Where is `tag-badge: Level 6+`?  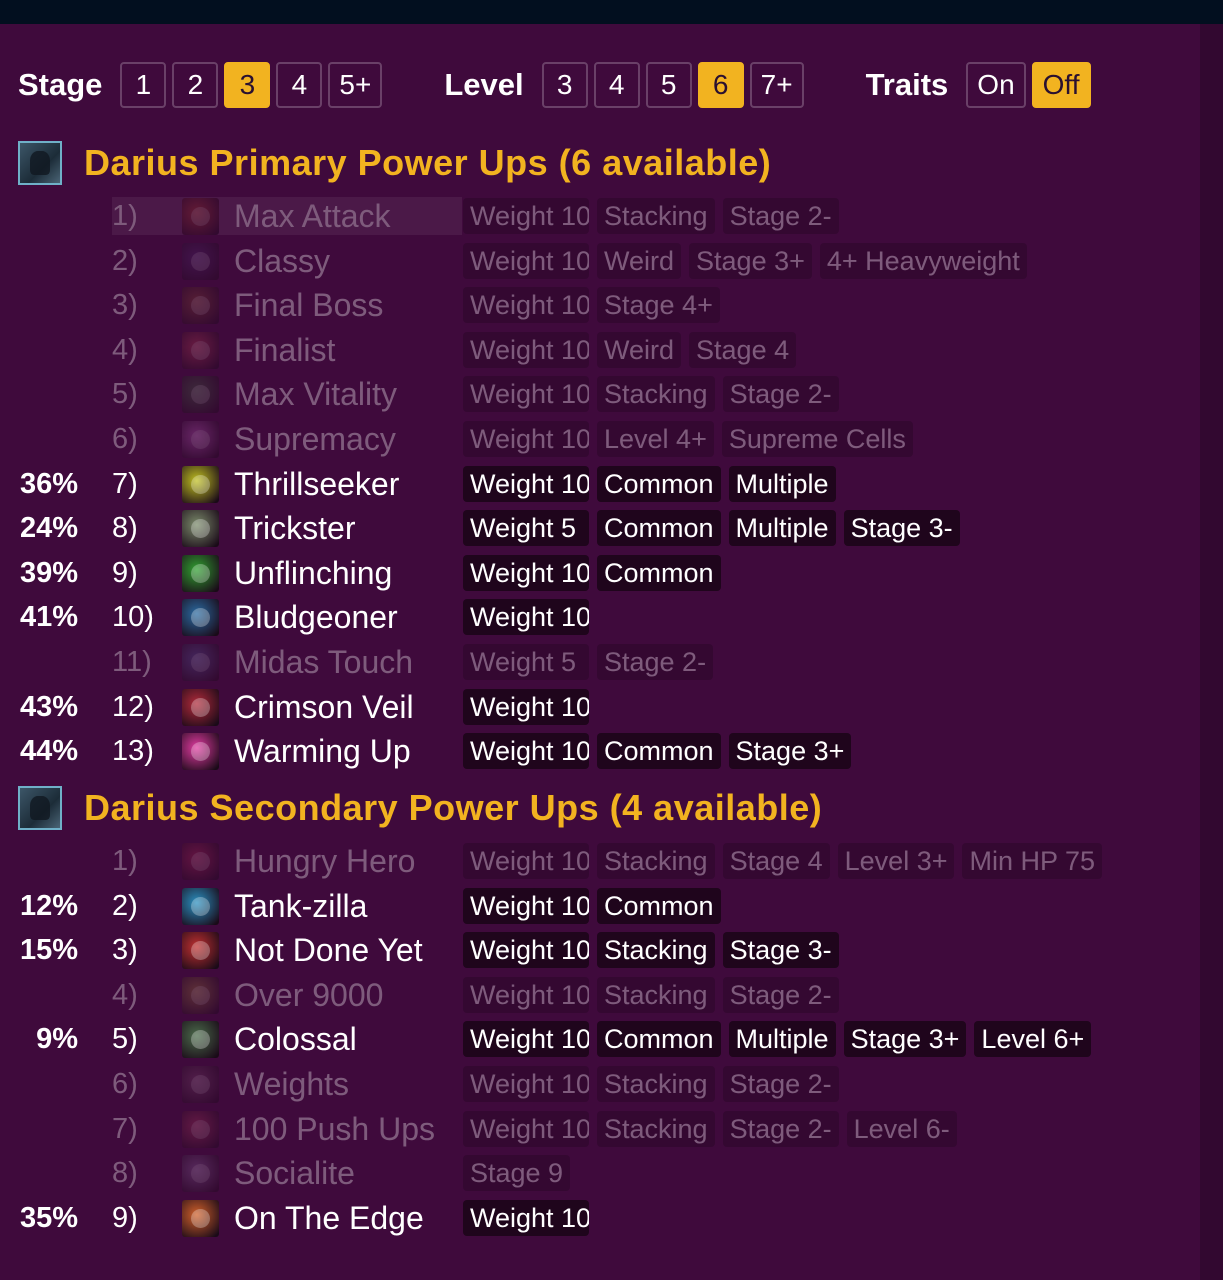 tag-badge: Level 6+ is located at coordinates (1033, 1039).